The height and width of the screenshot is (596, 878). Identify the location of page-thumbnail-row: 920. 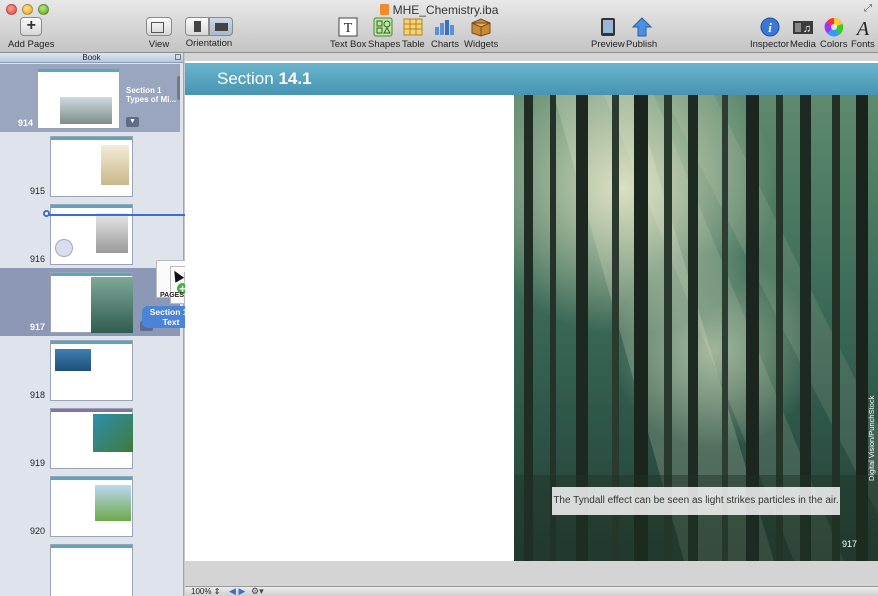
(90, 506).